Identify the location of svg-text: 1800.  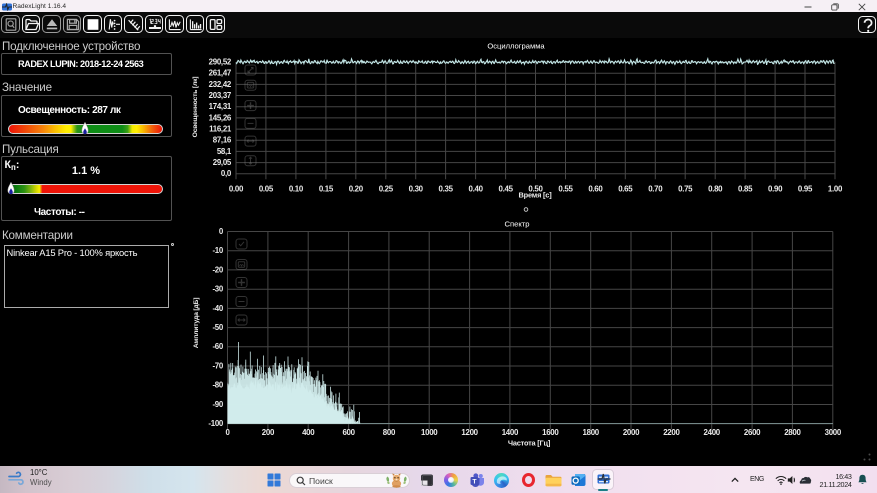
(591, 432).